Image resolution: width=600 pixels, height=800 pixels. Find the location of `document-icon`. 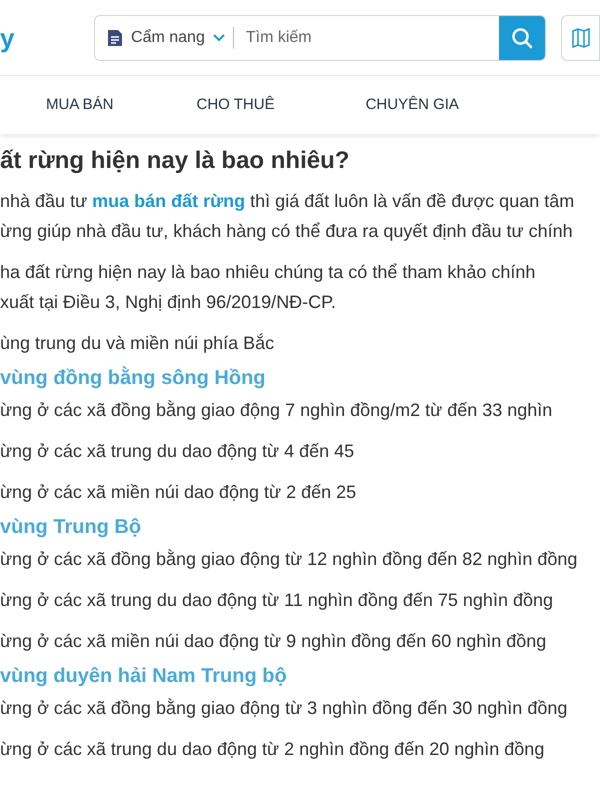

document-icon is located at coordinates (115, 37).